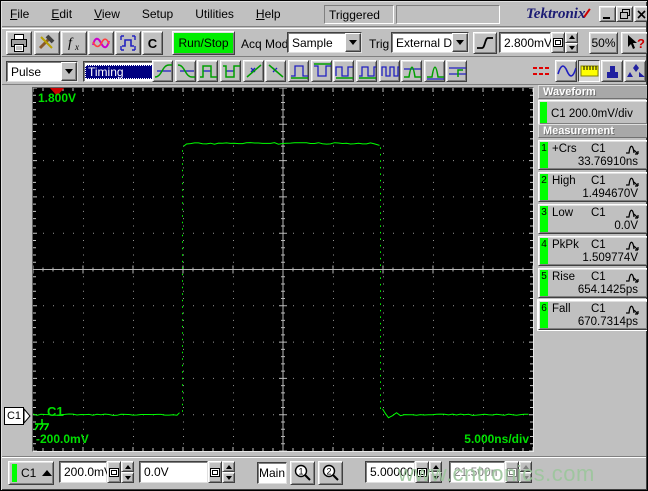 Image resolution: width=648 pixels, height=491 pixels. Describe the element at coordinates (207, 71) in the screenshot. I see `positive-width-button` at that location.